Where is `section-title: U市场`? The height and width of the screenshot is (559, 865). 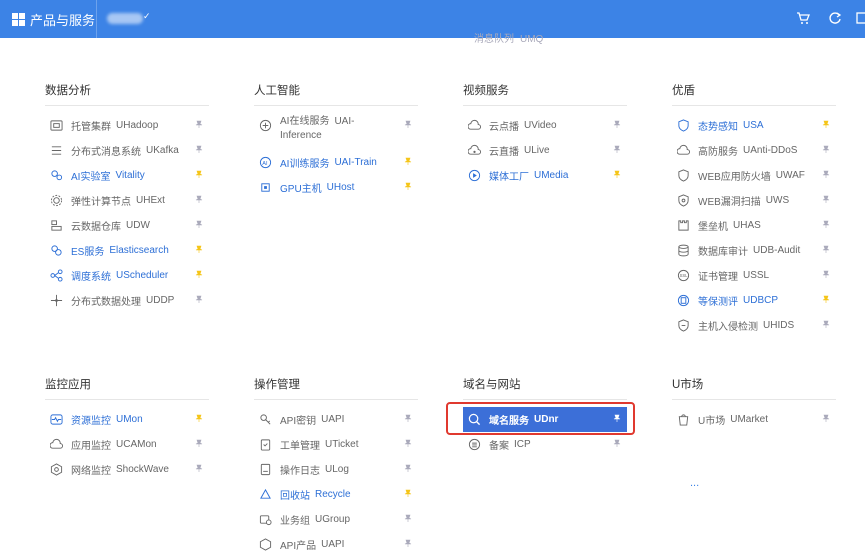 section-title: U市场 is located at coordinates (754, 388).